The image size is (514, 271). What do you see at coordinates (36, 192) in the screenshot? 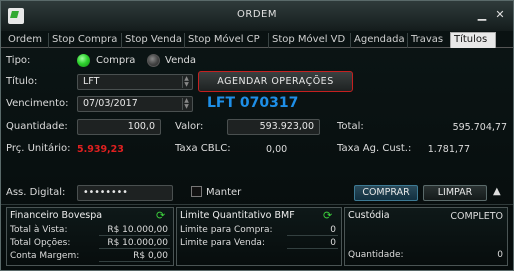
I see `assinatura-label: Ass. Digital:` at bounding box center [36, 192].